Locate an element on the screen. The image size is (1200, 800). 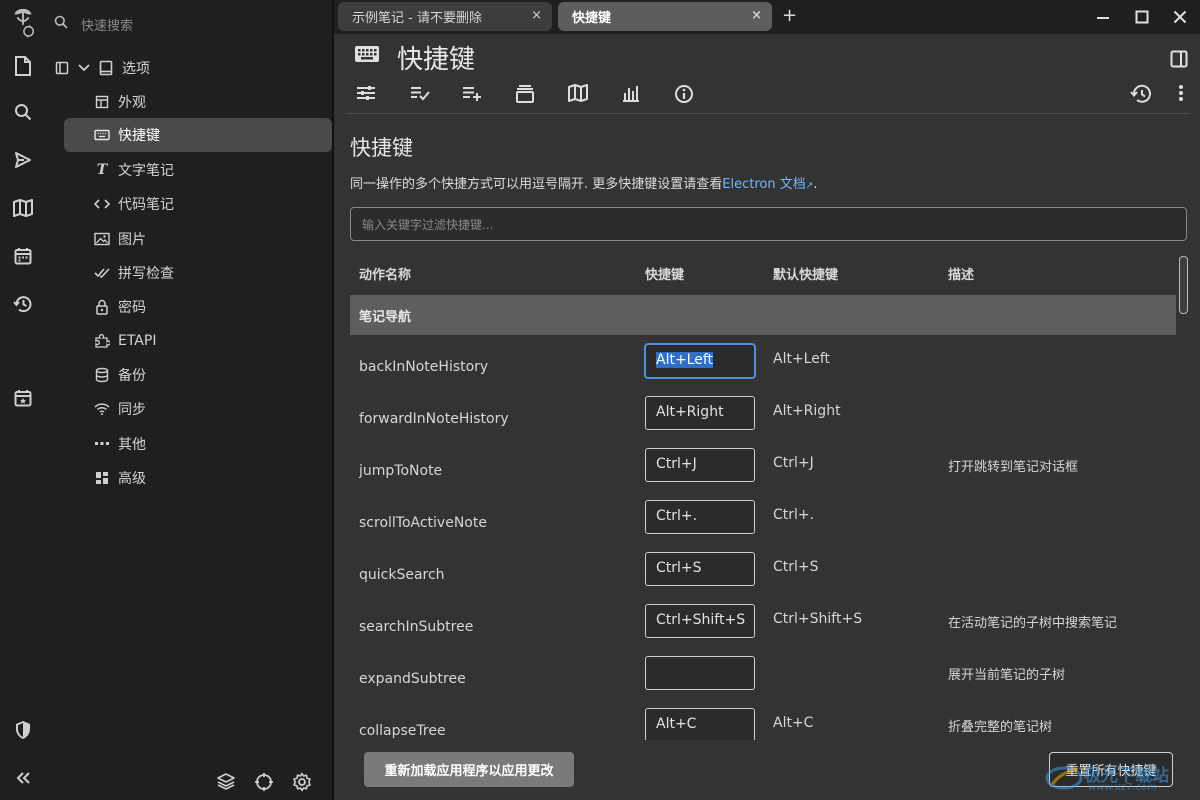
maximize-icon is located at coordinates (1142, 17).